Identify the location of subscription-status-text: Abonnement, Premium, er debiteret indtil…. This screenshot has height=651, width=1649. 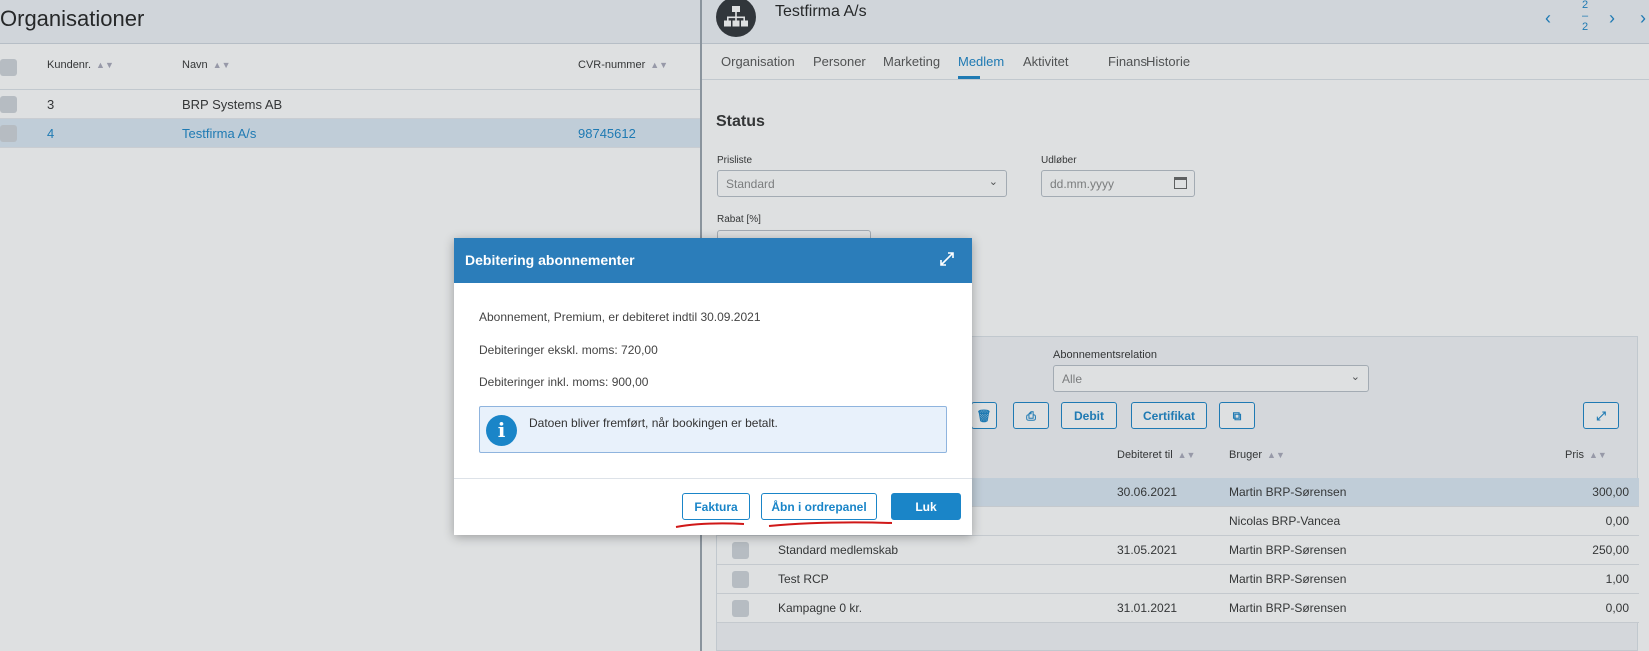
(620, 317).